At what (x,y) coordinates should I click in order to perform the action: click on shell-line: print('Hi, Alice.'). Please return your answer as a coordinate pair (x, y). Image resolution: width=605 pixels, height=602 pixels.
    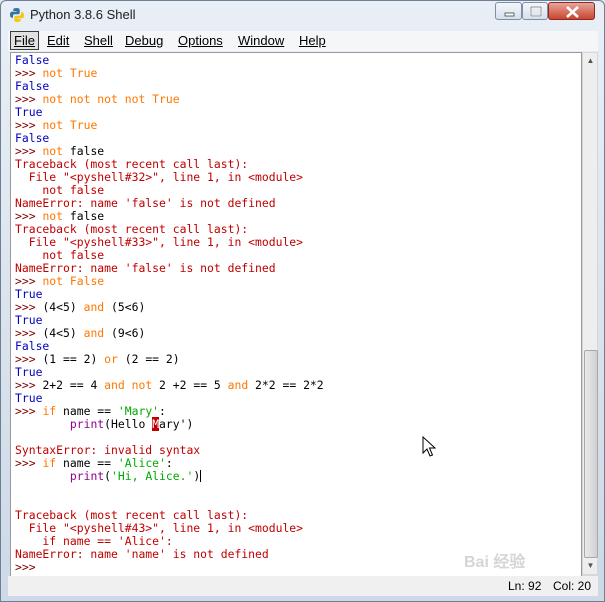
    Looking at the image, I should click on (108, 476).